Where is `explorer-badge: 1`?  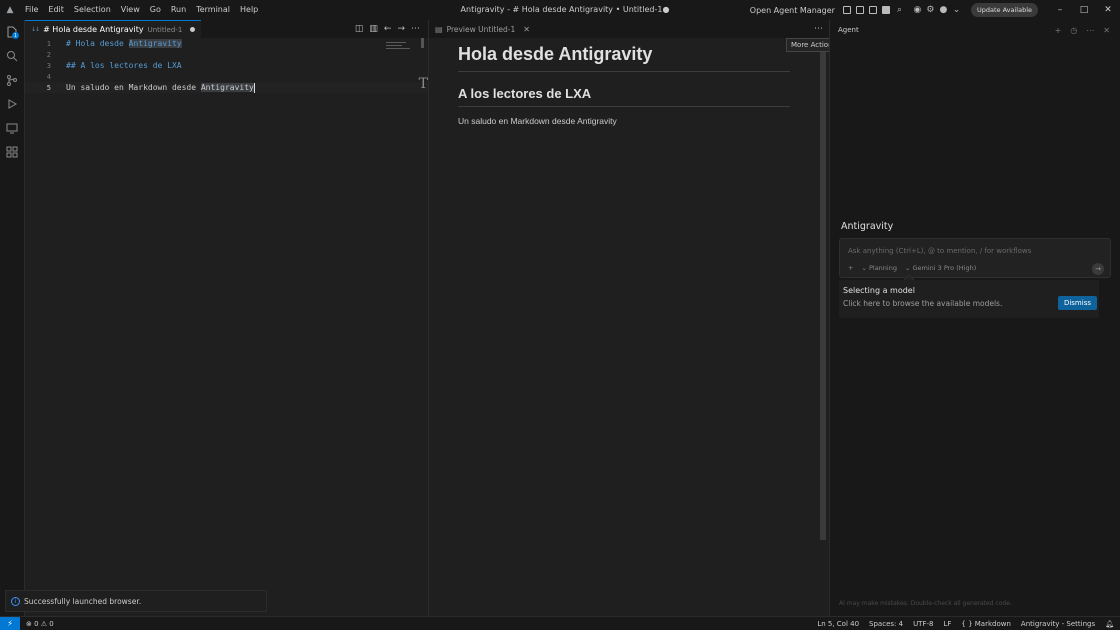
explorer-badge: 1 is located at coordinates (15, 35).